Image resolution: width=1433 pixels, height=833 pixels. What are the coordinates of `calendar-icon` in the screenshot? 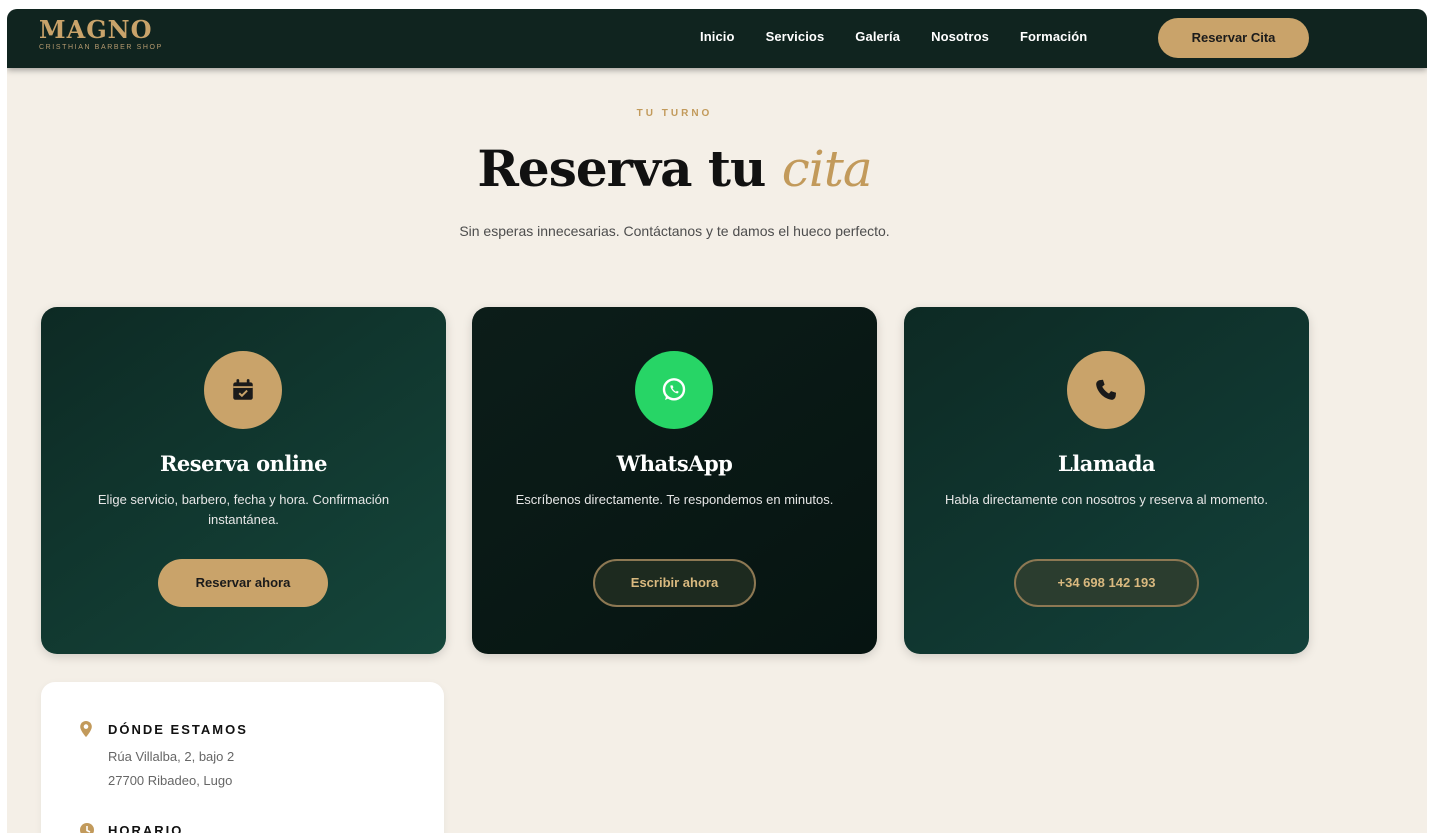 It's located at (243, 390).